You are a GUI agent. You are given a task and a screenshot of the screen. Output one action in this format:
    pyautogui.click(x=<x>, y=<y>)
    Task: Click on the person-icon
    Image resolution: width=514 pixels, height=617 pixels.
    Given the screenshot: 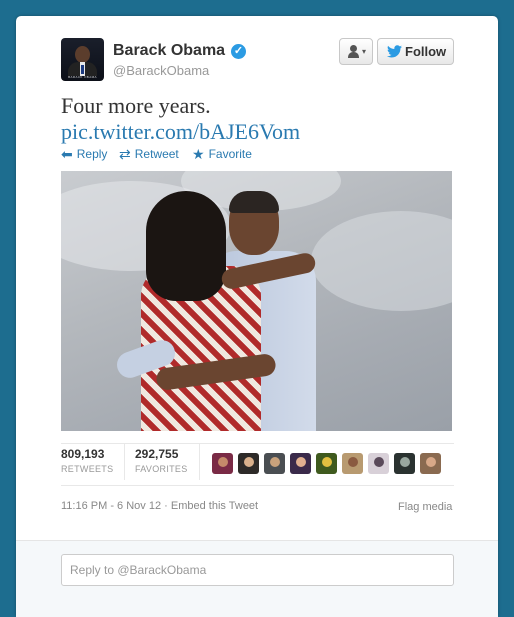 What is the action you would take?
    pyautogui.click(x=353, y=51)
    